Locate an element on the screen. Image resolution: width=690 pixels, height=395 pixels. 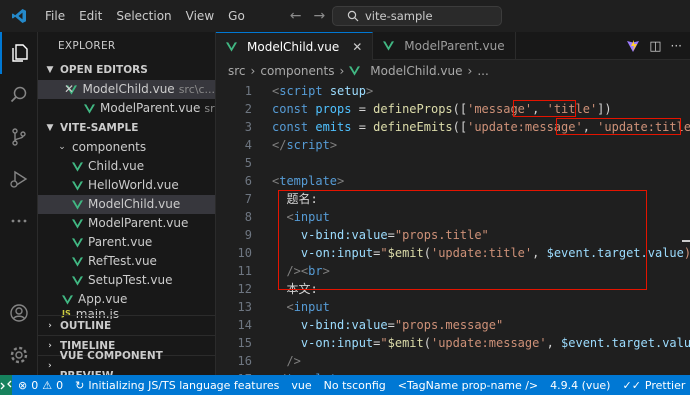
problems-indicator: ⊗ 0 ⚠ 0 is located at coordinates (40, 385).